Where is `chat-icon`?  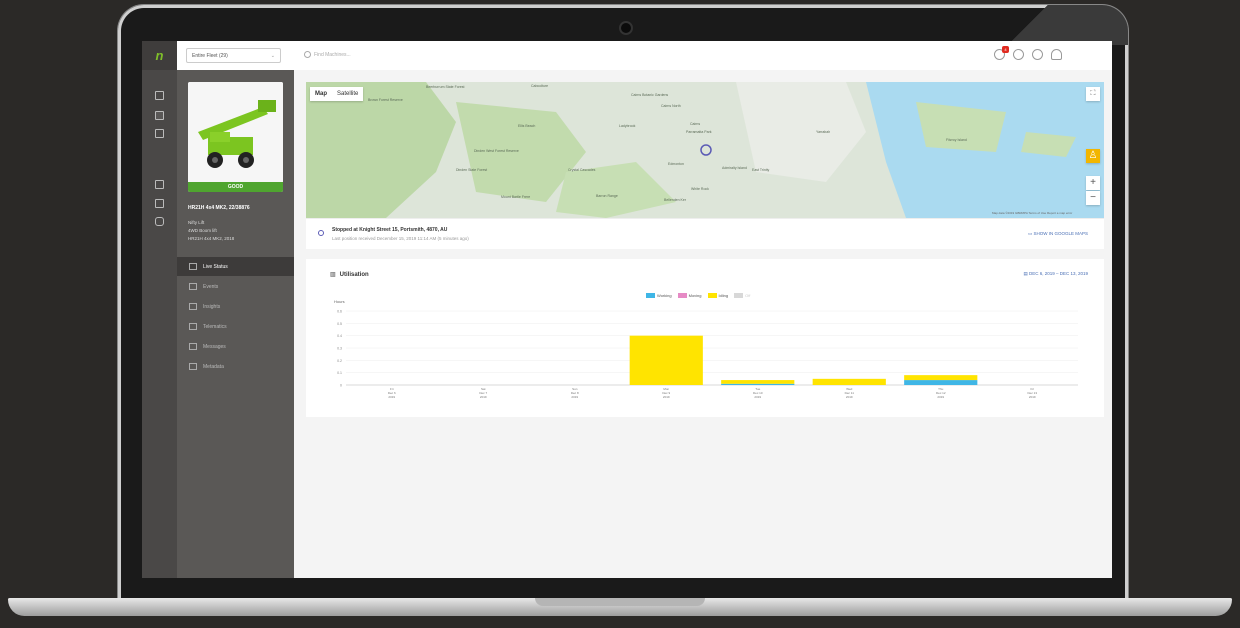 chat-icon is located at coordinates (1018, 54).